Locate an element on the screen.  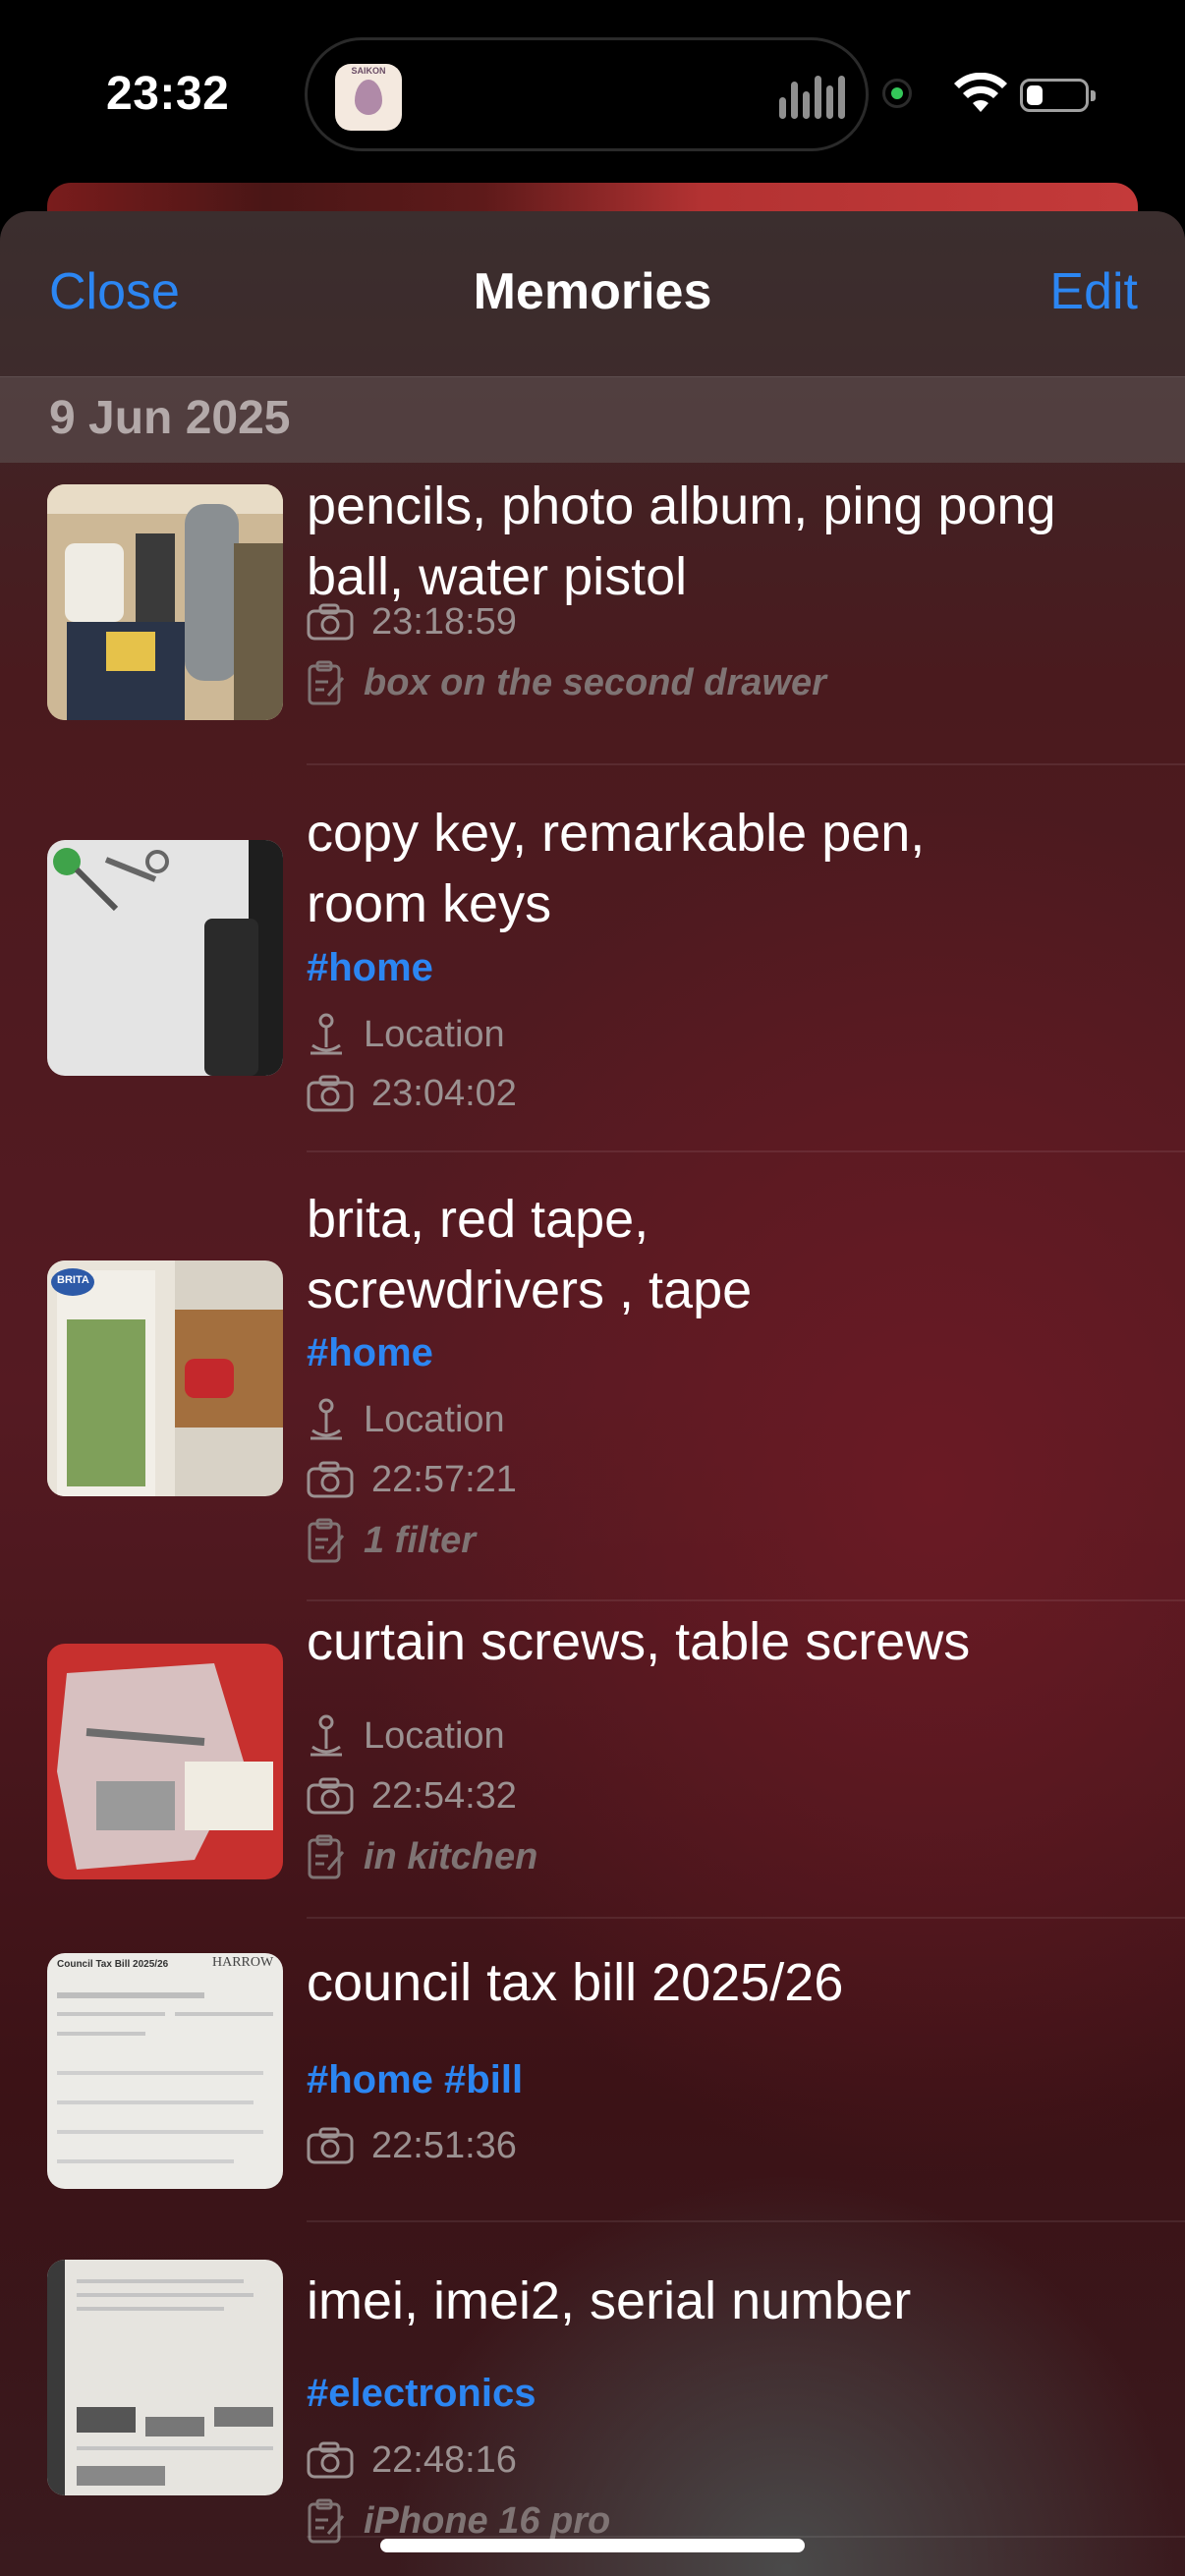
item-note-row: 1 filter is located at coordinates (392, 1540).